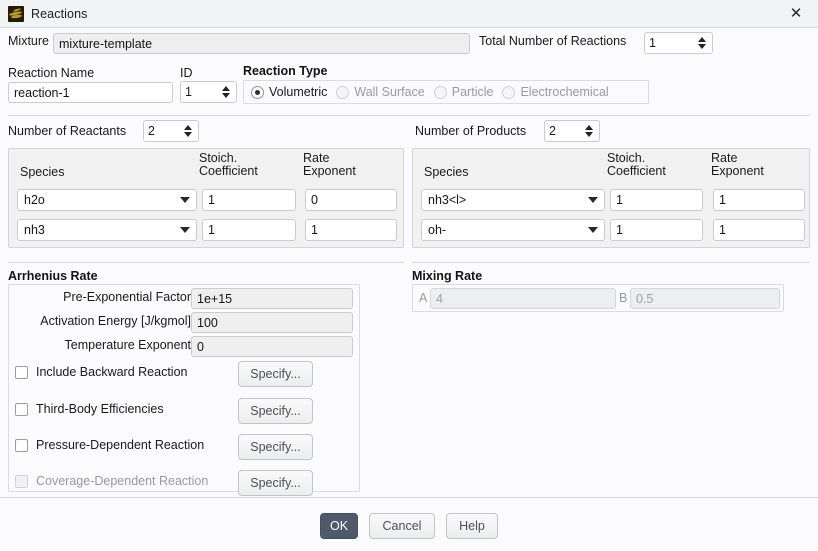  What do you see at coordinates (112, 372) in the screenshot?
I see `include-backward-reaction-label: Include Backward Reaction` at bounding box center [112, 372].